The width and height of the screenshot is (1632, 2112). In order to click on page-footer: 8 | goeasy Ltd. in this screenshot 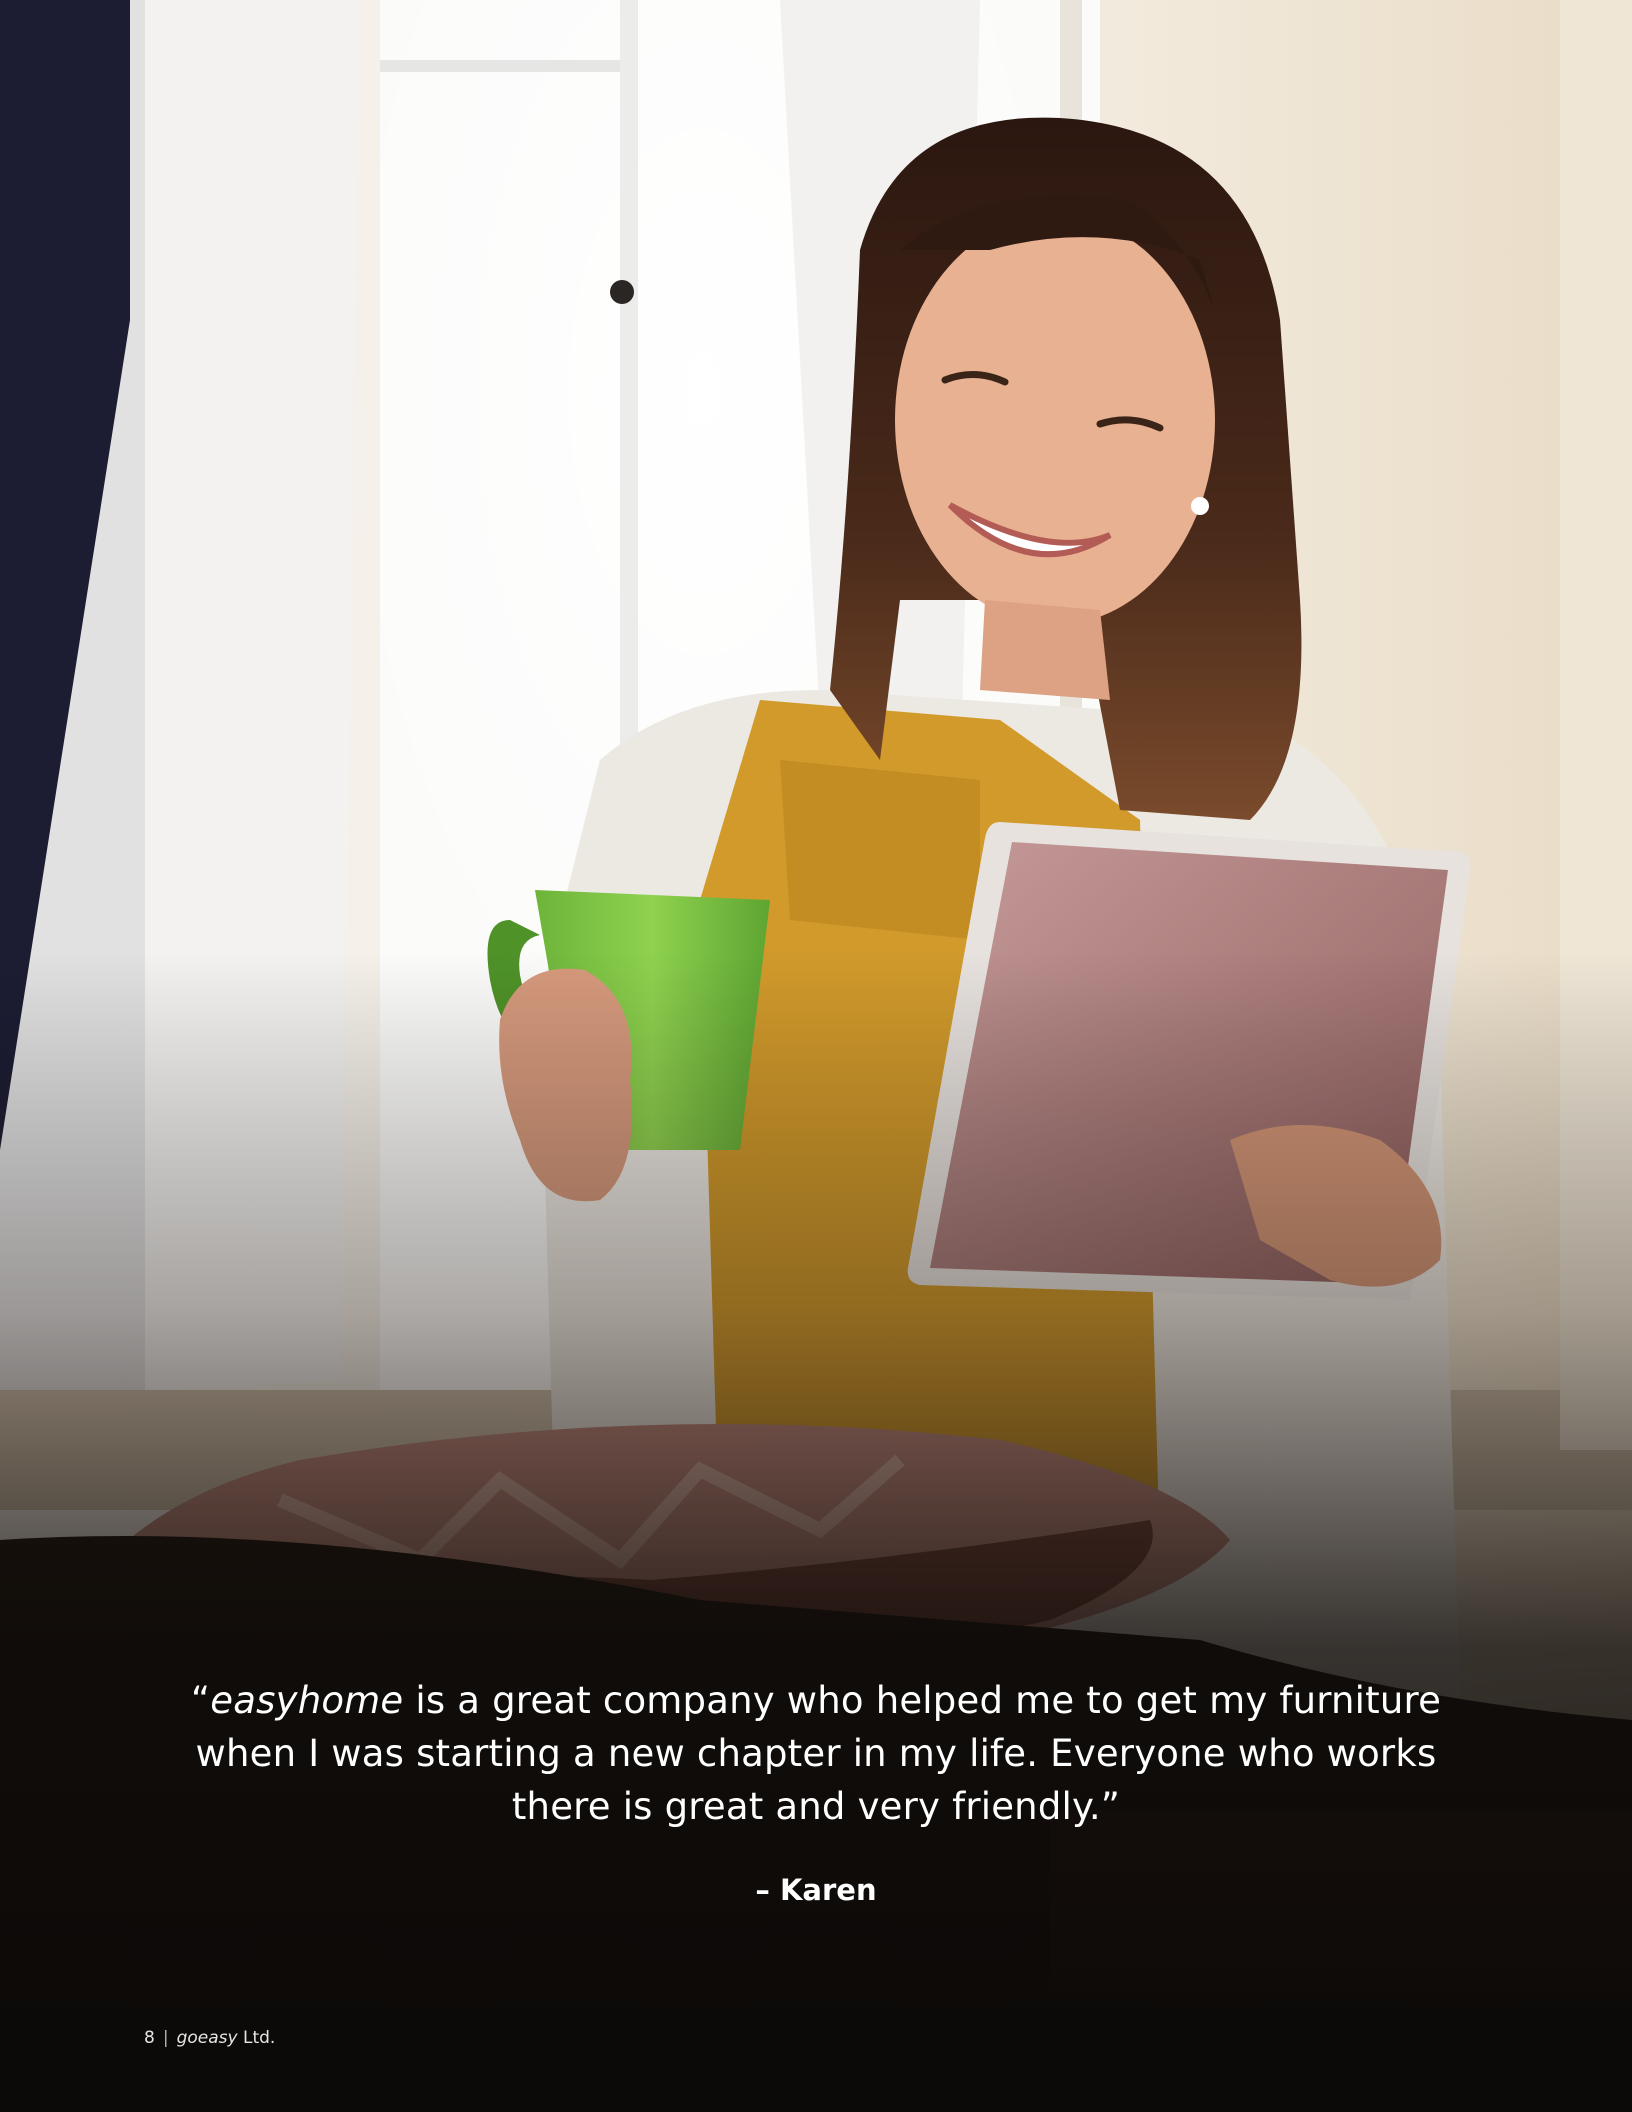, I will do `click(209, 2038)`.